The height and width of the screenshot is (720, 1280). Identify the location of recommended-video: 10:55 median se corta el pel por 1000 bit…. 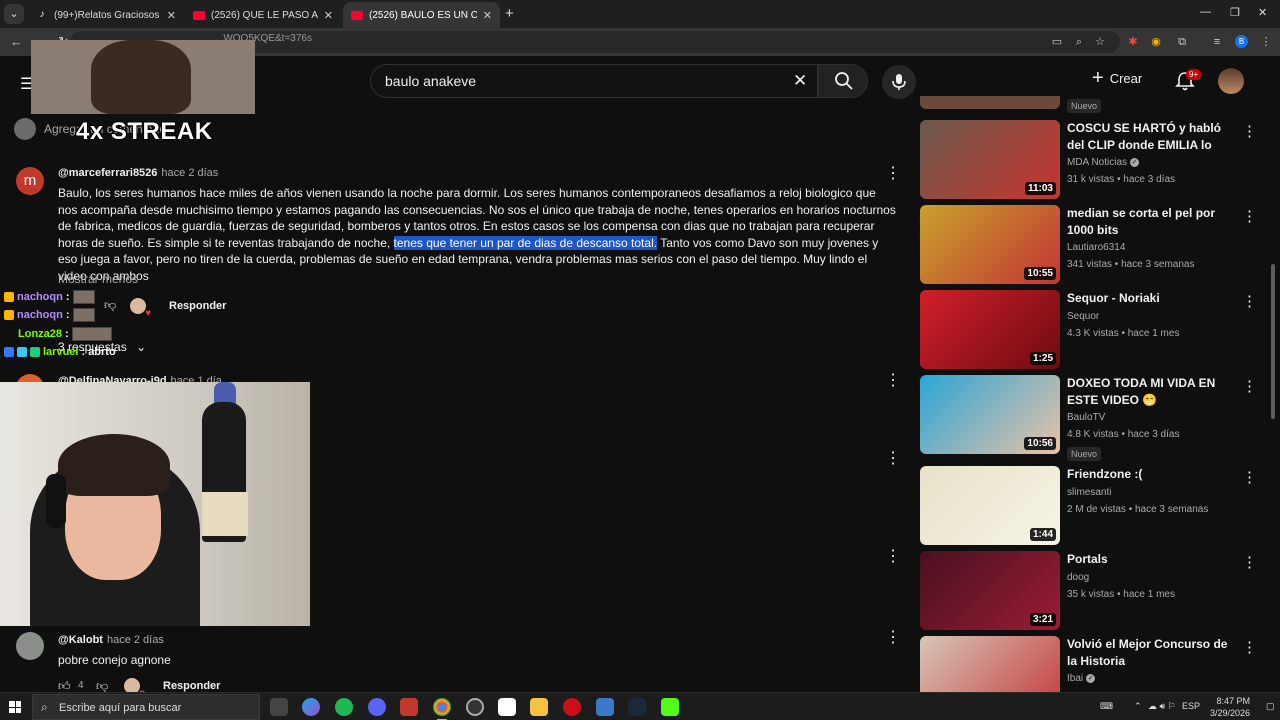
(1092, 247).